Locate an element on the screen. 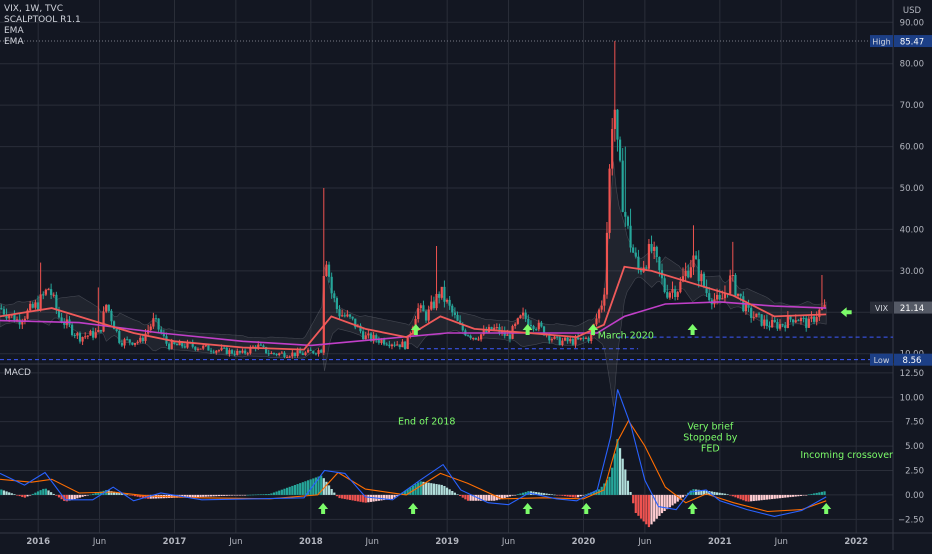 The image size is (932, 554). indicator-ema-1: EMA is located at coordinates (42, 31).